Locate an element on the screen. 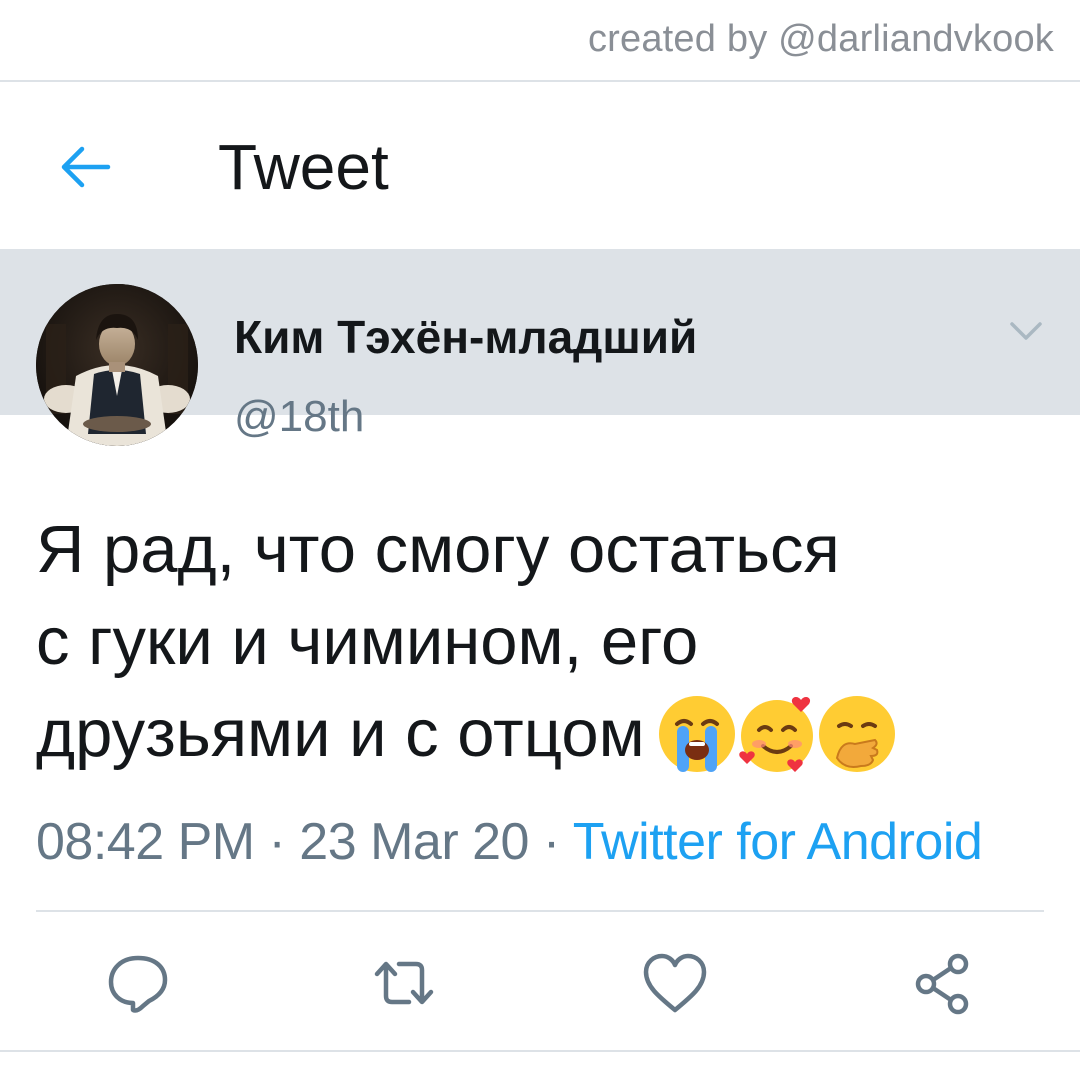  reply-button is located at coordinates (138, 983).